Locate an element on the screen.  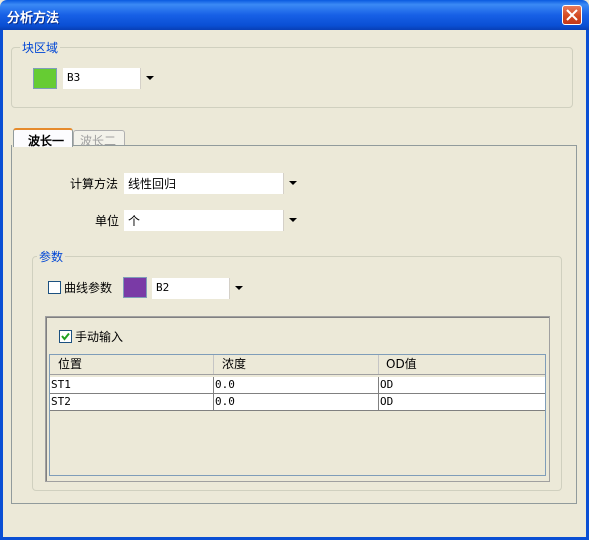
curve-params-label: 曲线参数 is located at coordinates (88, 288).